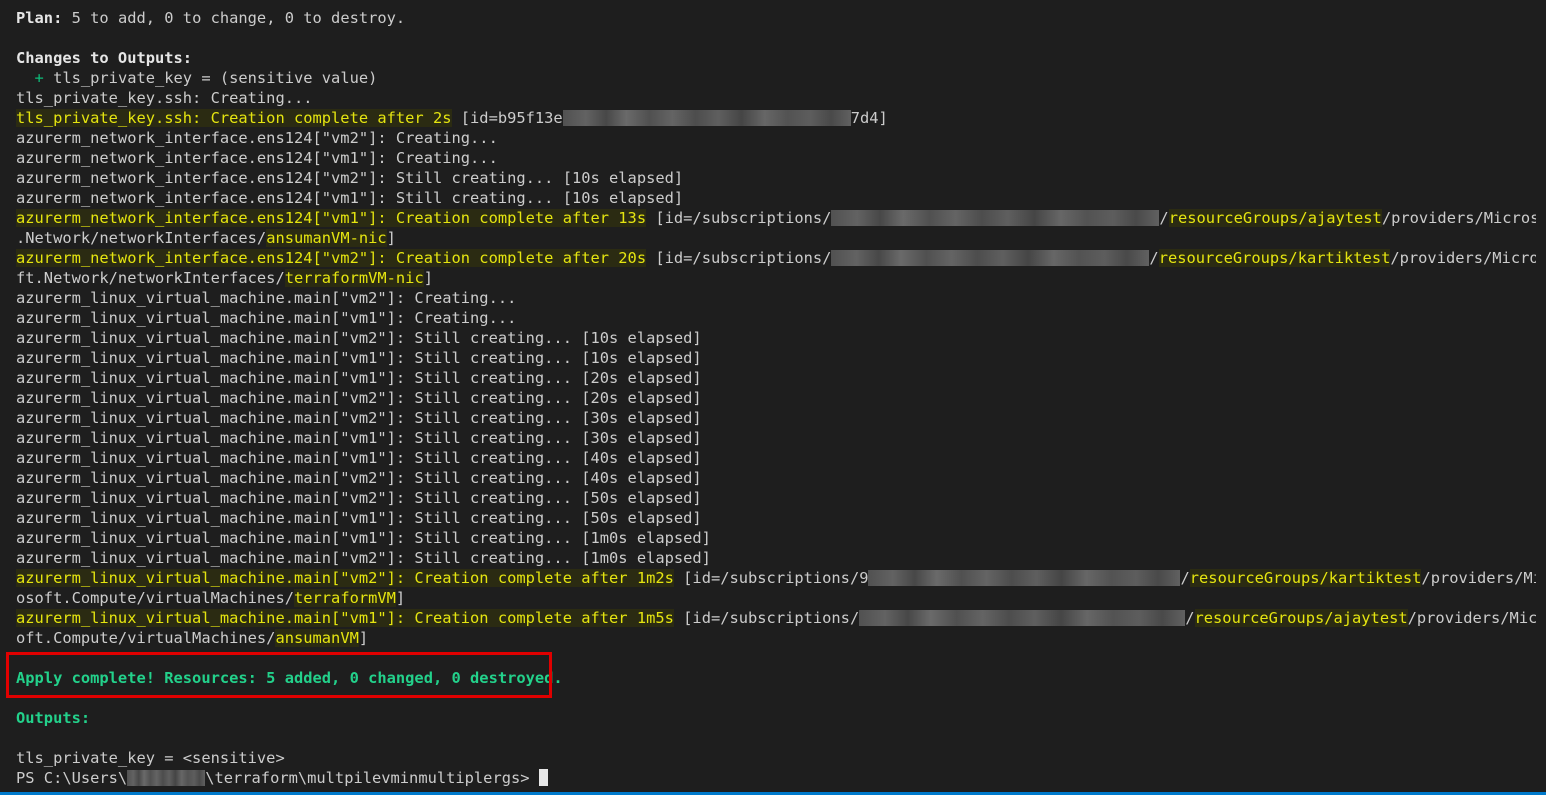 The width and height of the screenshot is (1546, 795). Describe the element at coordinates (104, 58) in the screenshot. I see `changes-to-outputs-heading: Changes to Outputs:` at that location.